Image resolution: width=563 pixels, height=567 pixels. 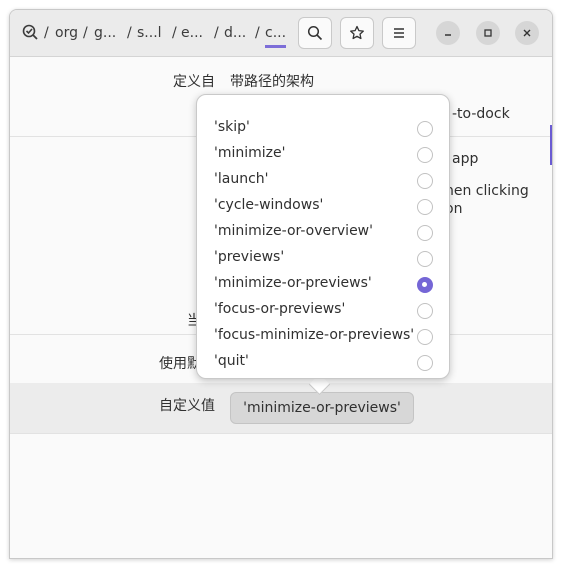 I want to click on minimize-icon, so click(x=448, y=35).